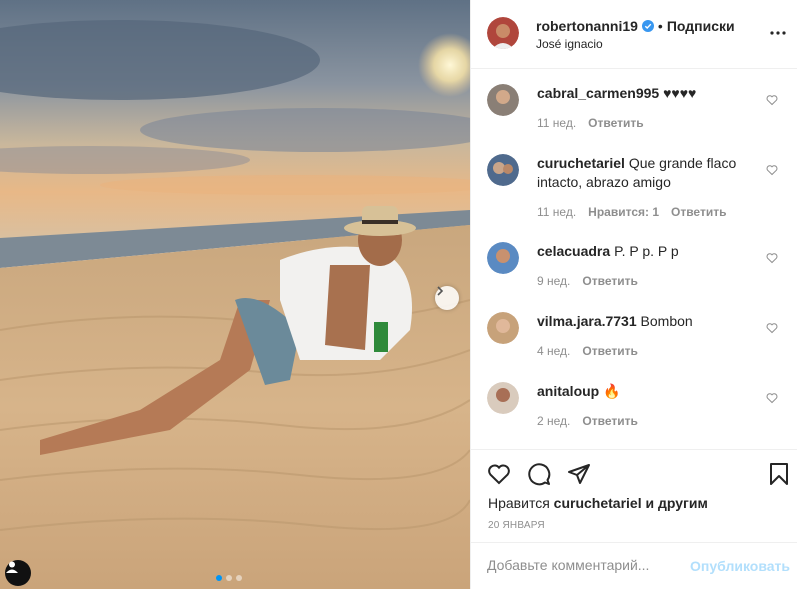 Image resolution: width=797 pixels, height=589 pixels. What do you see at coordinates (778, 33) in the screenshot?
I see `ellipsis-icon` at bounding box center [778, 33].